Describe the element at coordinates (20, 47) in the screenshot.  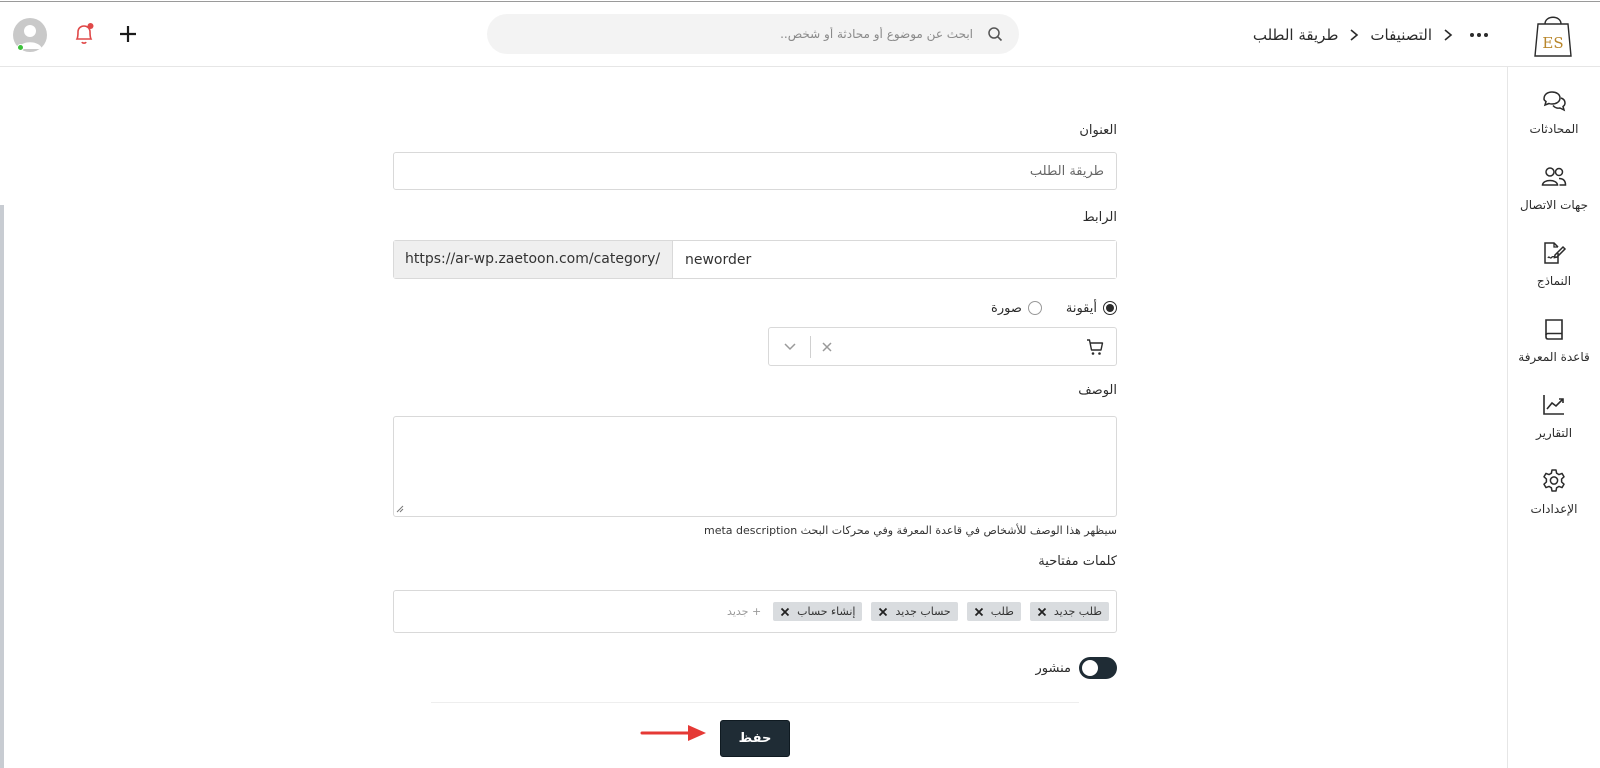
I see `online-status-dot` at that location.